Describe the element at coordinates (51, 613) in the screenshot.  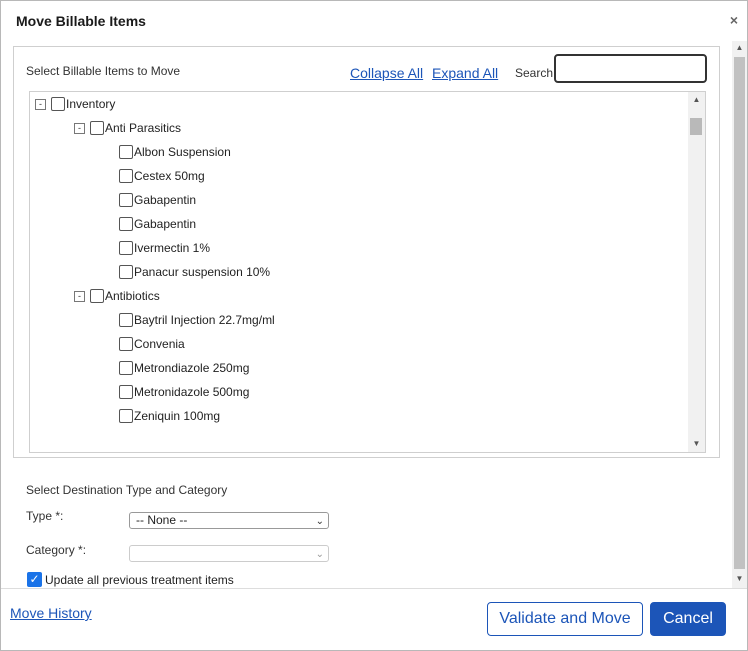
I see `move-history-link: Move History` at that location.